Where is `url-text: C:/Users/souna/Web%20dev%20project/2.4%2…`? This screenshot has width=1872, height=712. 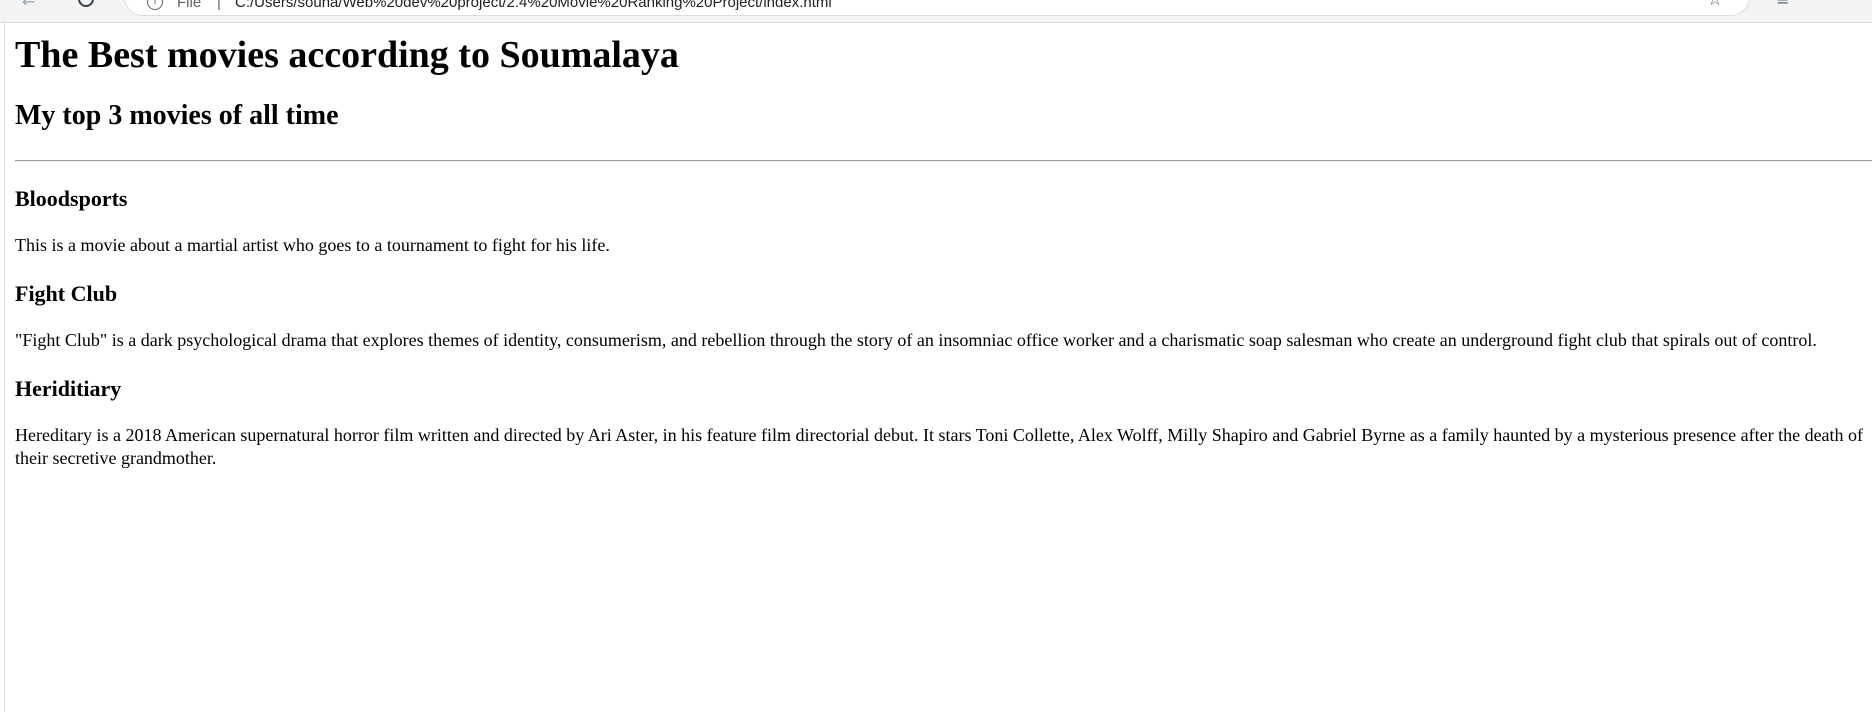 url-text: C:/Users/souna/Web%20dev%20project/2.4%2… is located at coordinates (533, 5).